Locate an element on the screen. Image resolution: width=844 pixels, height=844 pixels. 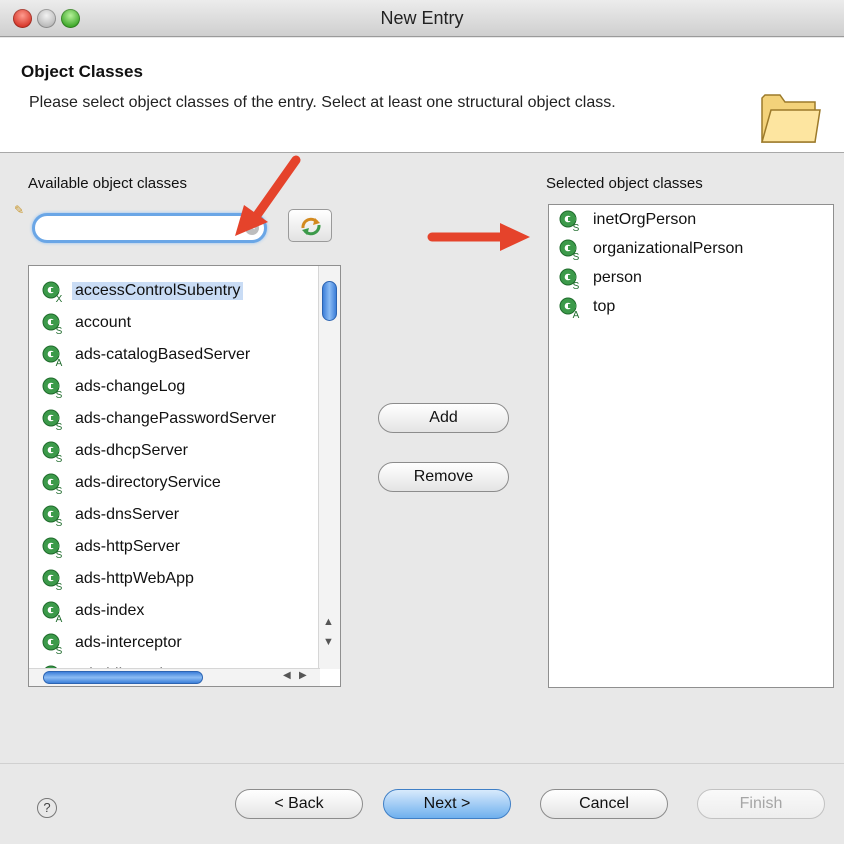
list-item: Sads-dhcpServer is located at coordinates (174, 452).